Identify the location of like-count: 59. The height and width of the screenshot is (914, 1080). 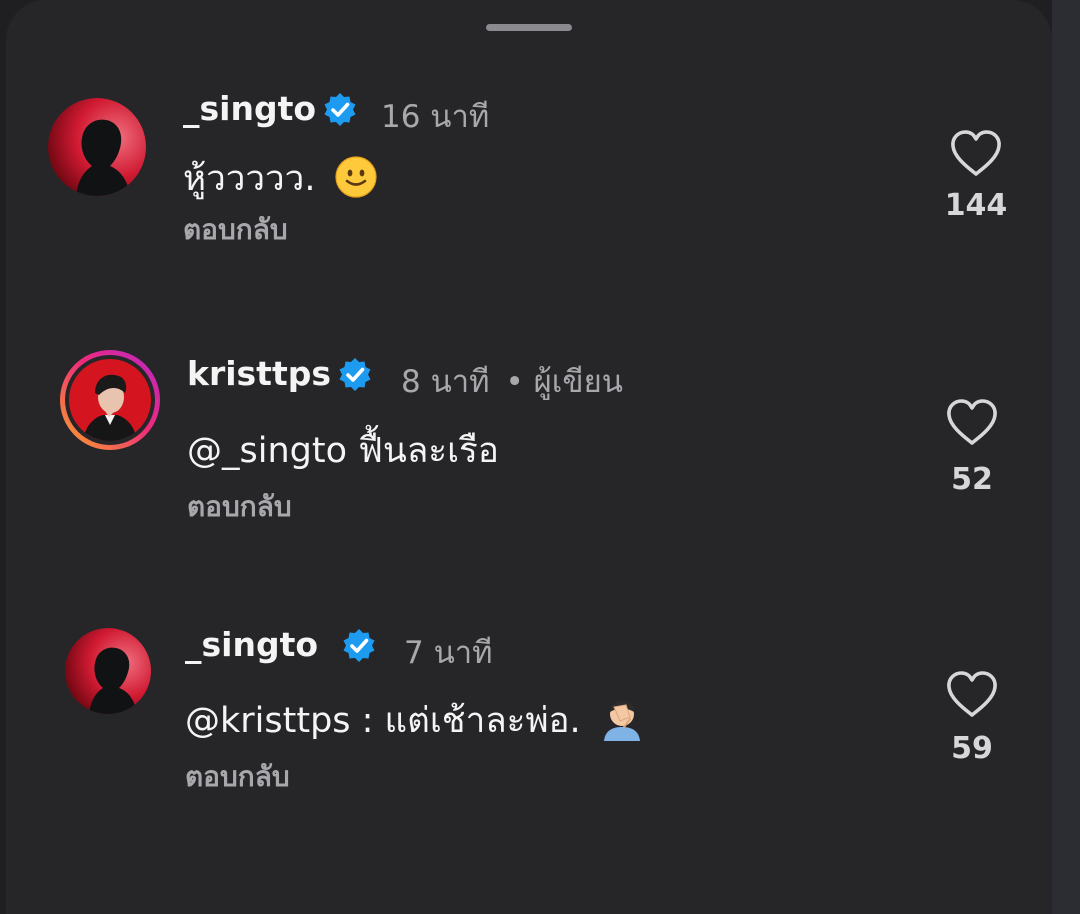
(972, 748).